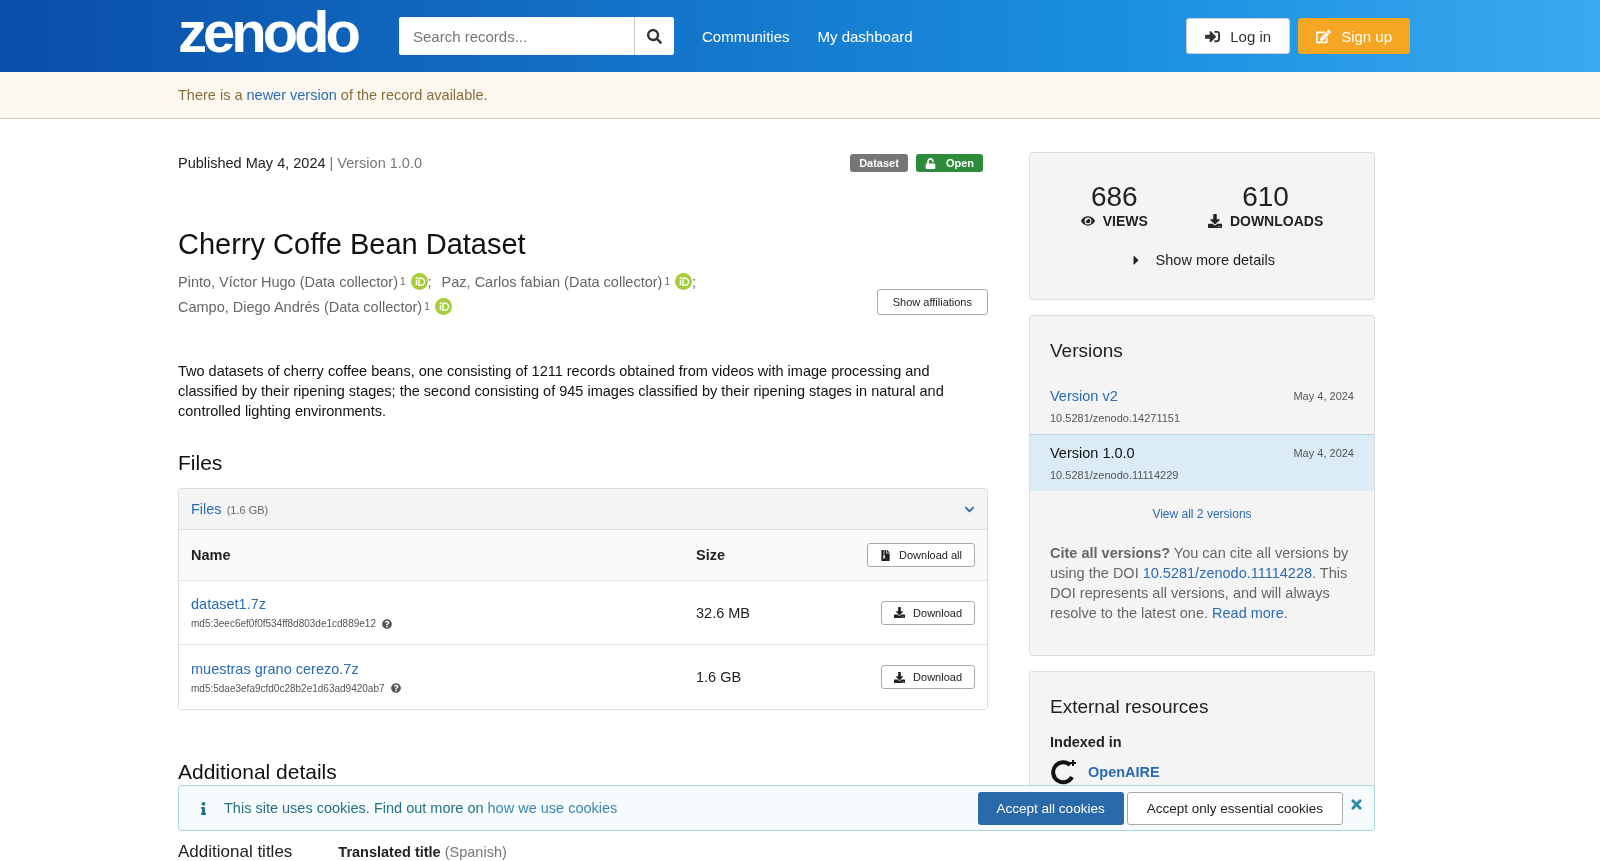 This screenshot has height=861, width=1600. Describe the element at coordinates (1234, 808) in the screenshot. I see `accept-essential-cookies-button: Accept only essential cookies` at that location.